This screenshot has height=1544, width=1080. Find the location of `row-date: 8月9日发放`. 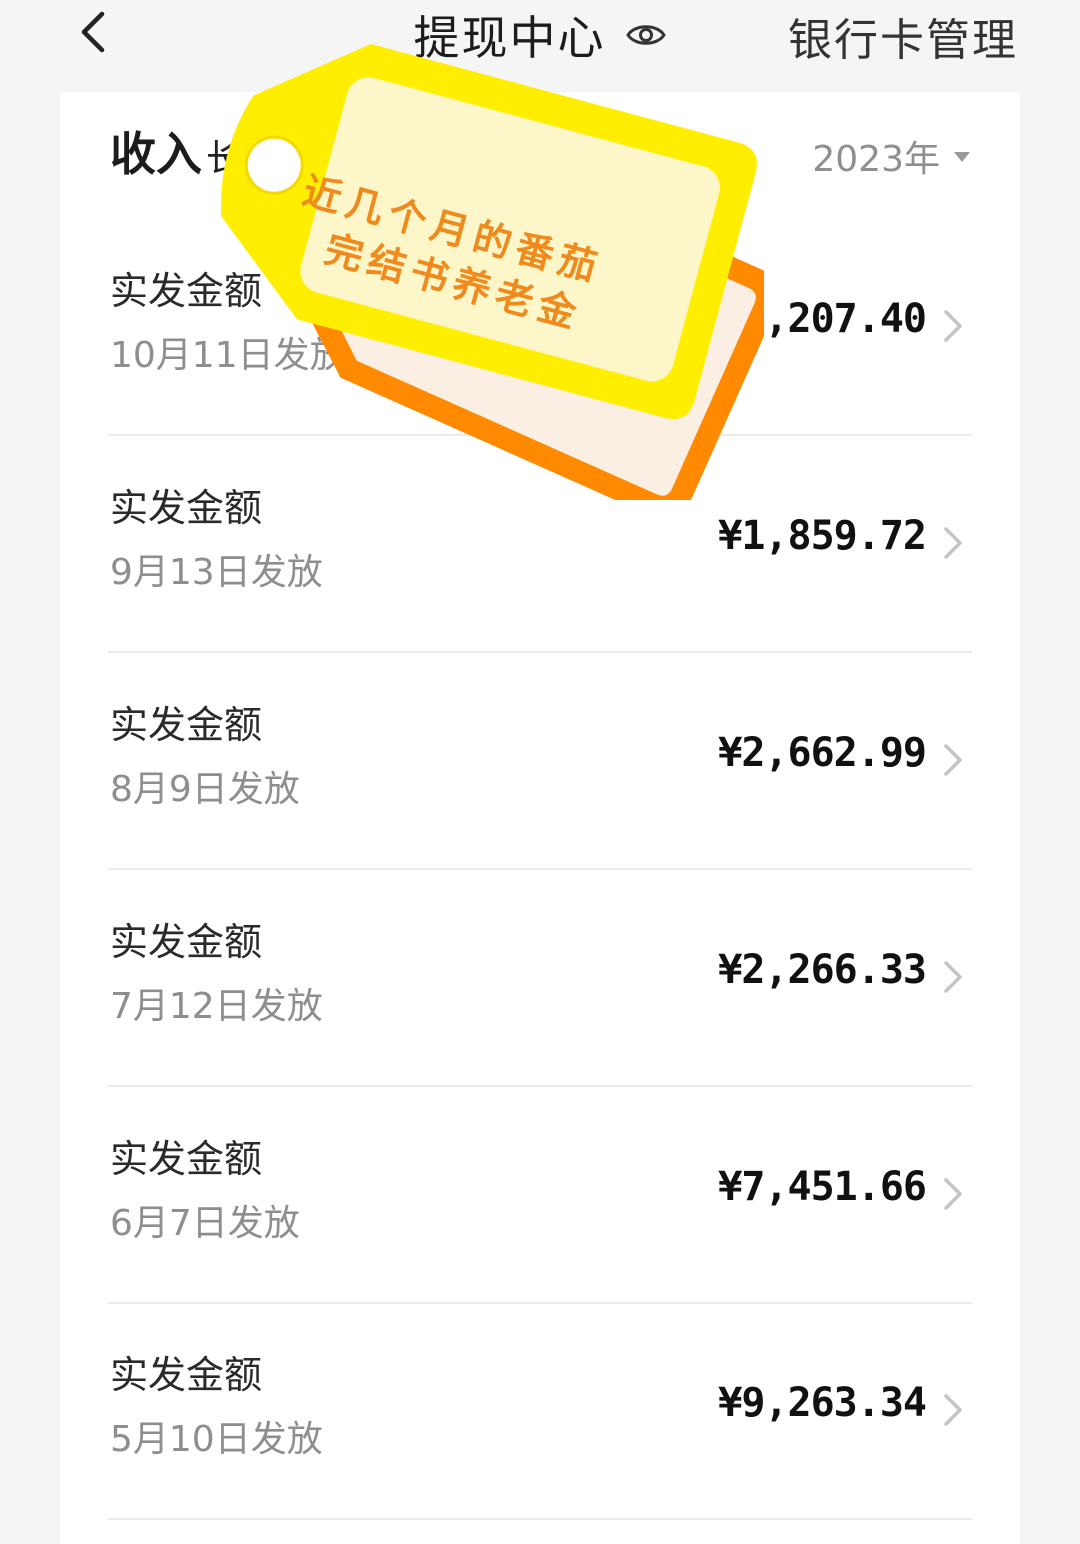

row-date: 8月9日发放 is located at coordinates (205, 789).